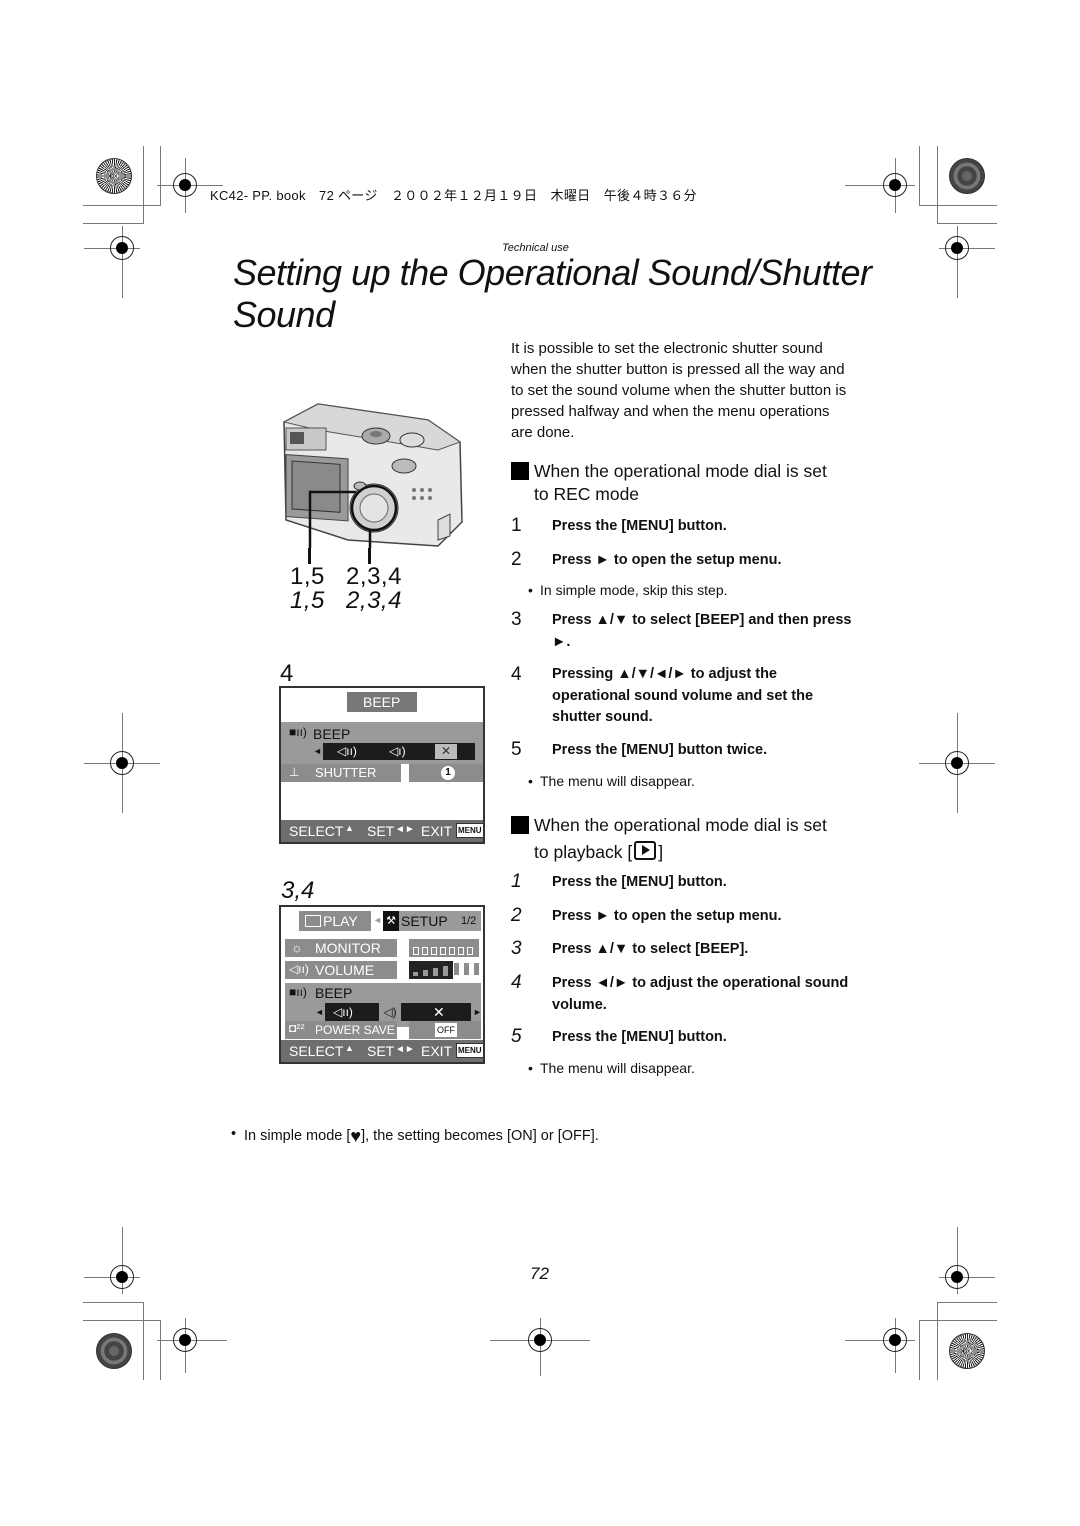 The image size is (1080, 1526). What do you see at coordinates (661, 852) in the screenshot?
I see `playback-heading-suffix: ]` at bounding box center [661, 852].